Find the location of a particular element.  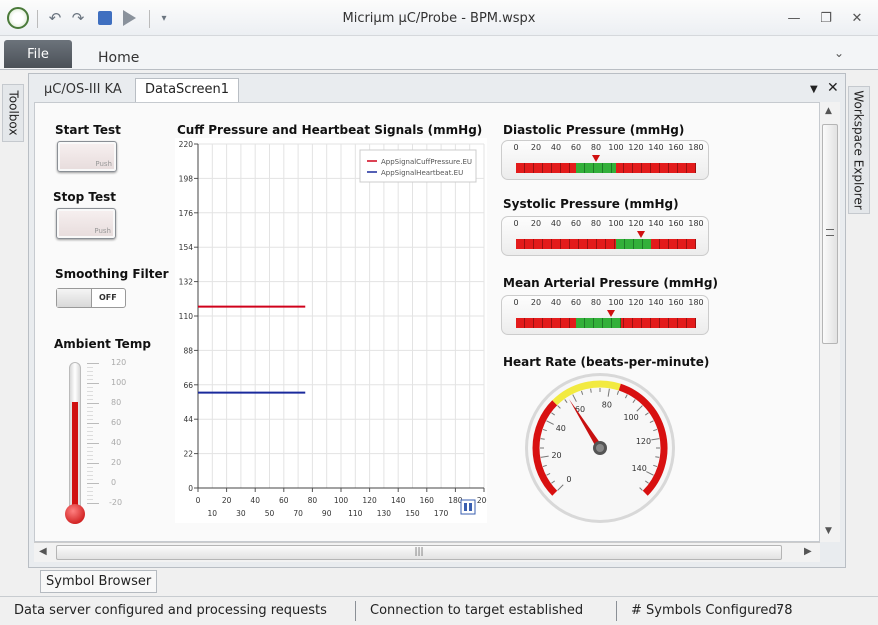

dial-tick is located at coordinates (591, 390).